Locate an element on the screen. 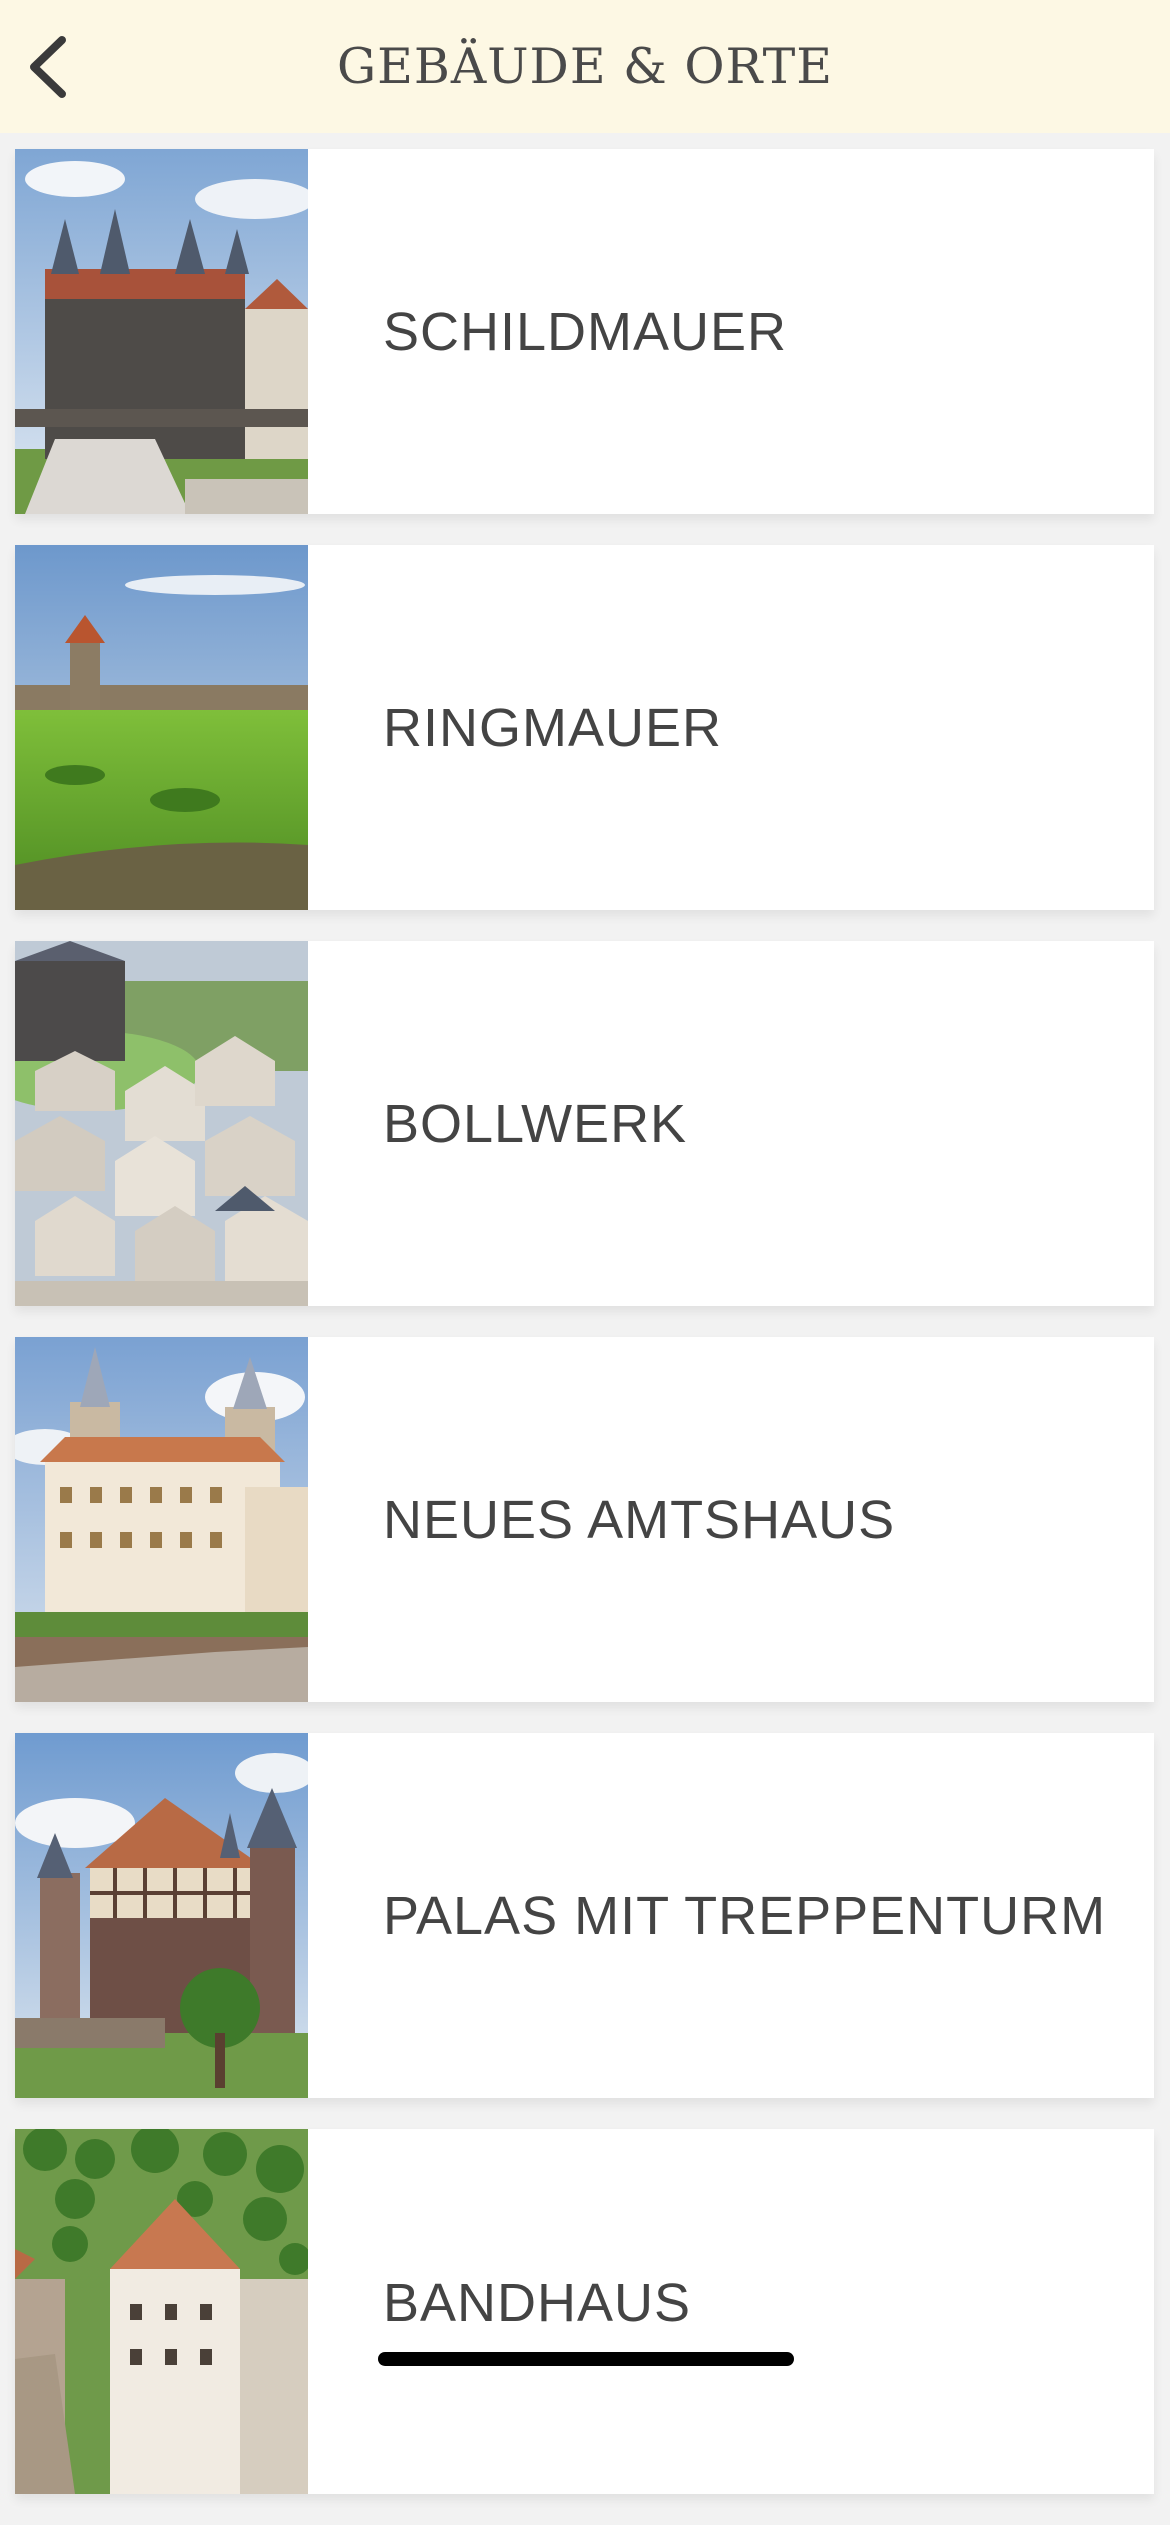 This screenshot has width=1170, height=2525. app-header: GEBÄUDE & ORTE is located at coordinates (585, 66).